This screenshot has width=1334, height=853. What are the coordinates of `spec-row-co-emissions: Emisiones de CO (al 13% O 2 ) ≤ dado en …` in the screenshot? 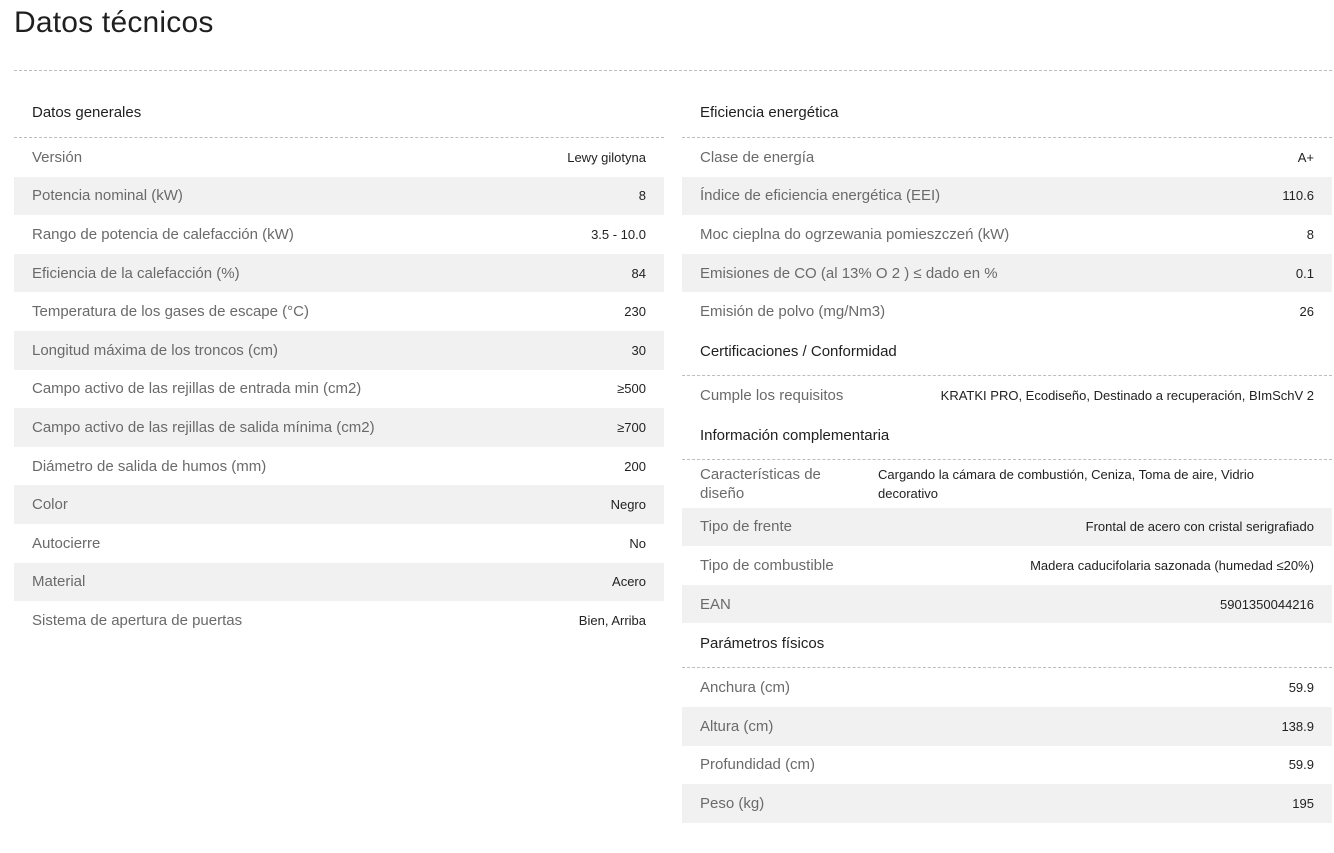 It's located at (1007, 273).